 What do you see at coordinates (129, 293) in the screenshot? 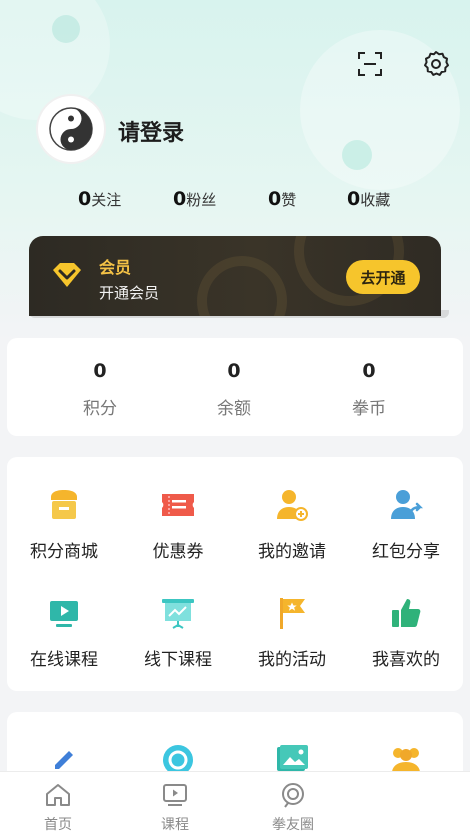
I see `vip-subtitle: 开通会员` at bounding box center [129, 293].